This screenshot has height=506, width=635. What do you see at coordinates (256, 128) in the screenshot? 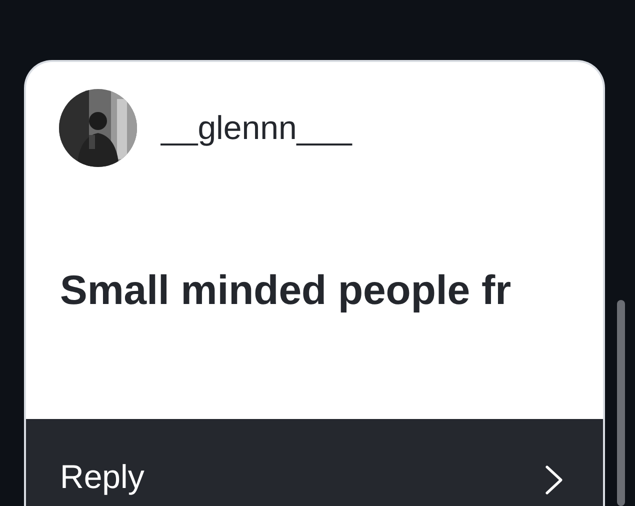
I see `username: __glennn___` at bounding box center [256, 128].